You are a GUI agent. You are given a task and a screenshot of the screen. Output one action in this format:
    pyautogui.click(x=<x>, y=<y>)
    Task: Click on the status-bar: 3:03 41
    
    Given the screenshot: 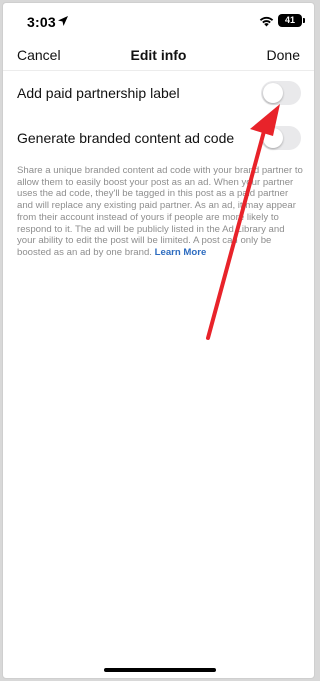 What is the action you would take?
    pyautogui.click(x=158, y=22)
    